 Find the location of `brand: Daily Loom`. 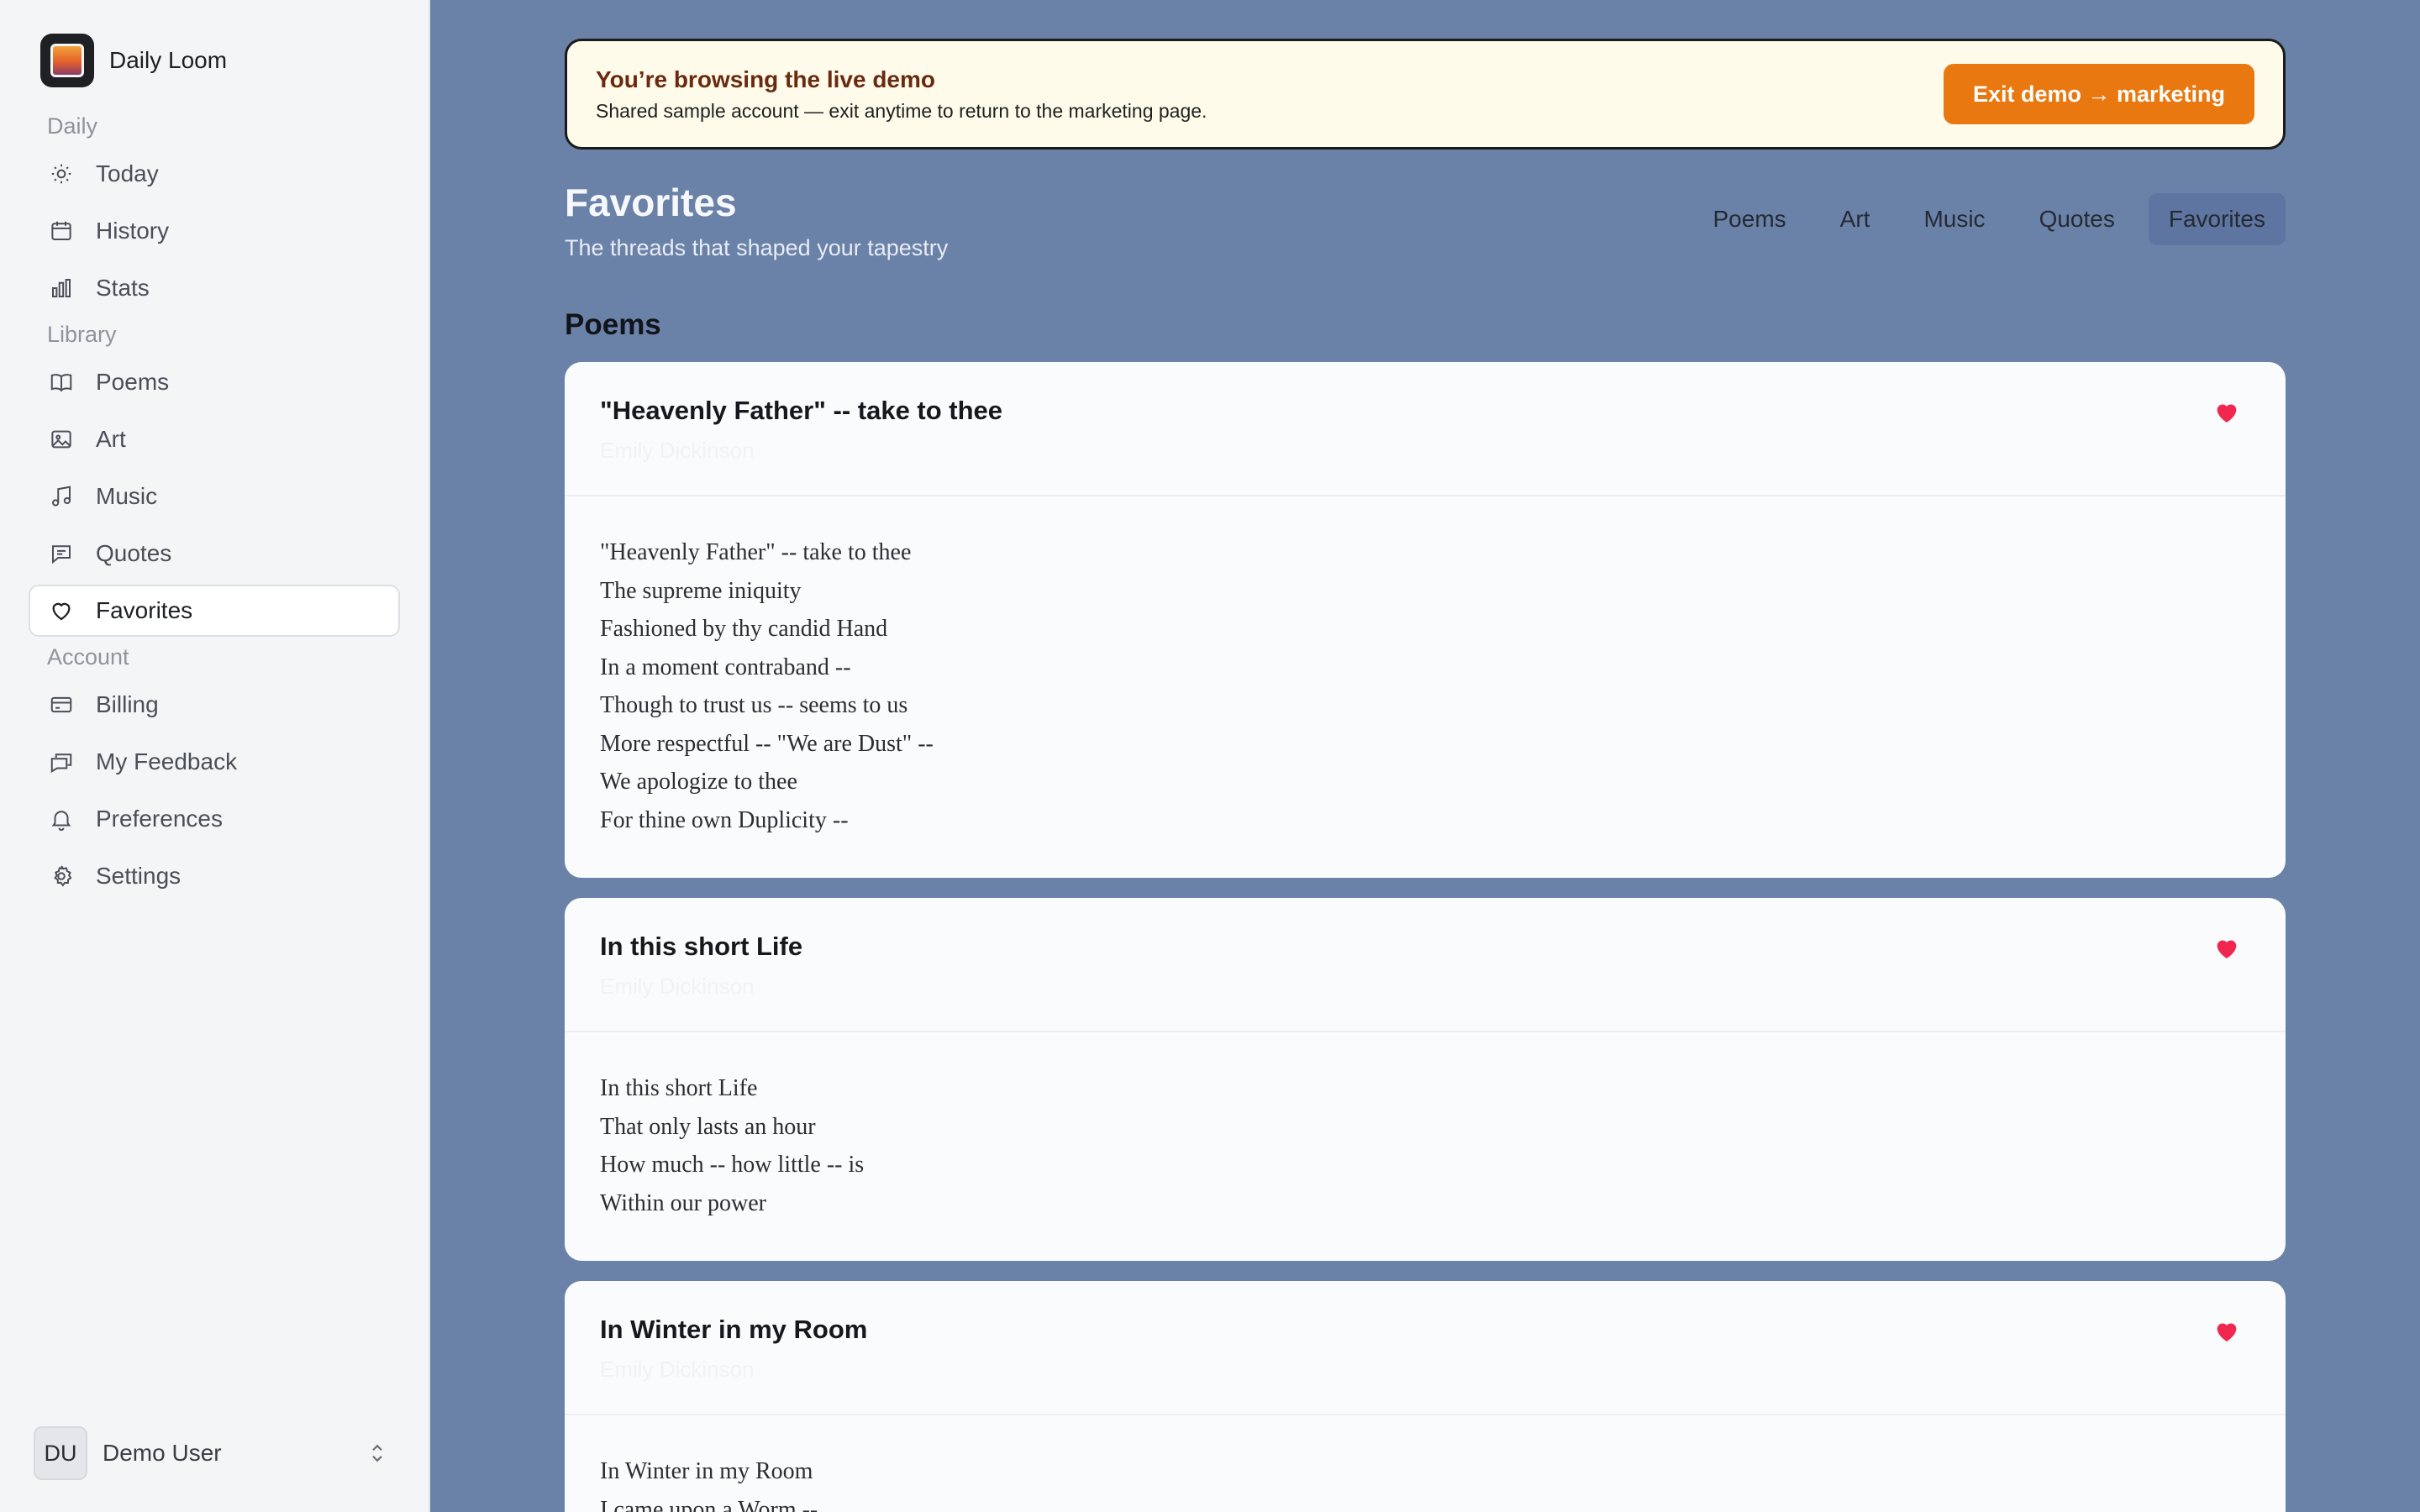

brand: Daily Loom is located at coordinates (220, 60).